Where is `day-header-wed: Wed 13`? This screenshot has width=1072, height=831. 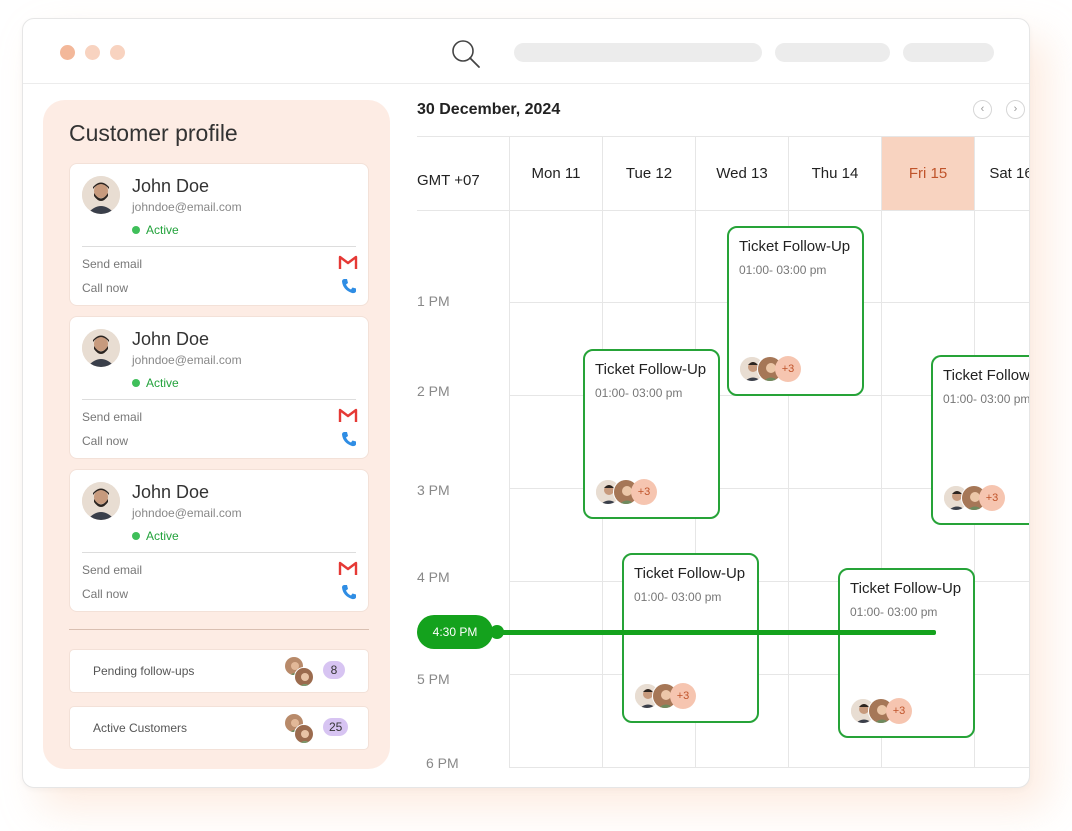 day-header-wed: Wed 13 is located at coordinates (742, 173).